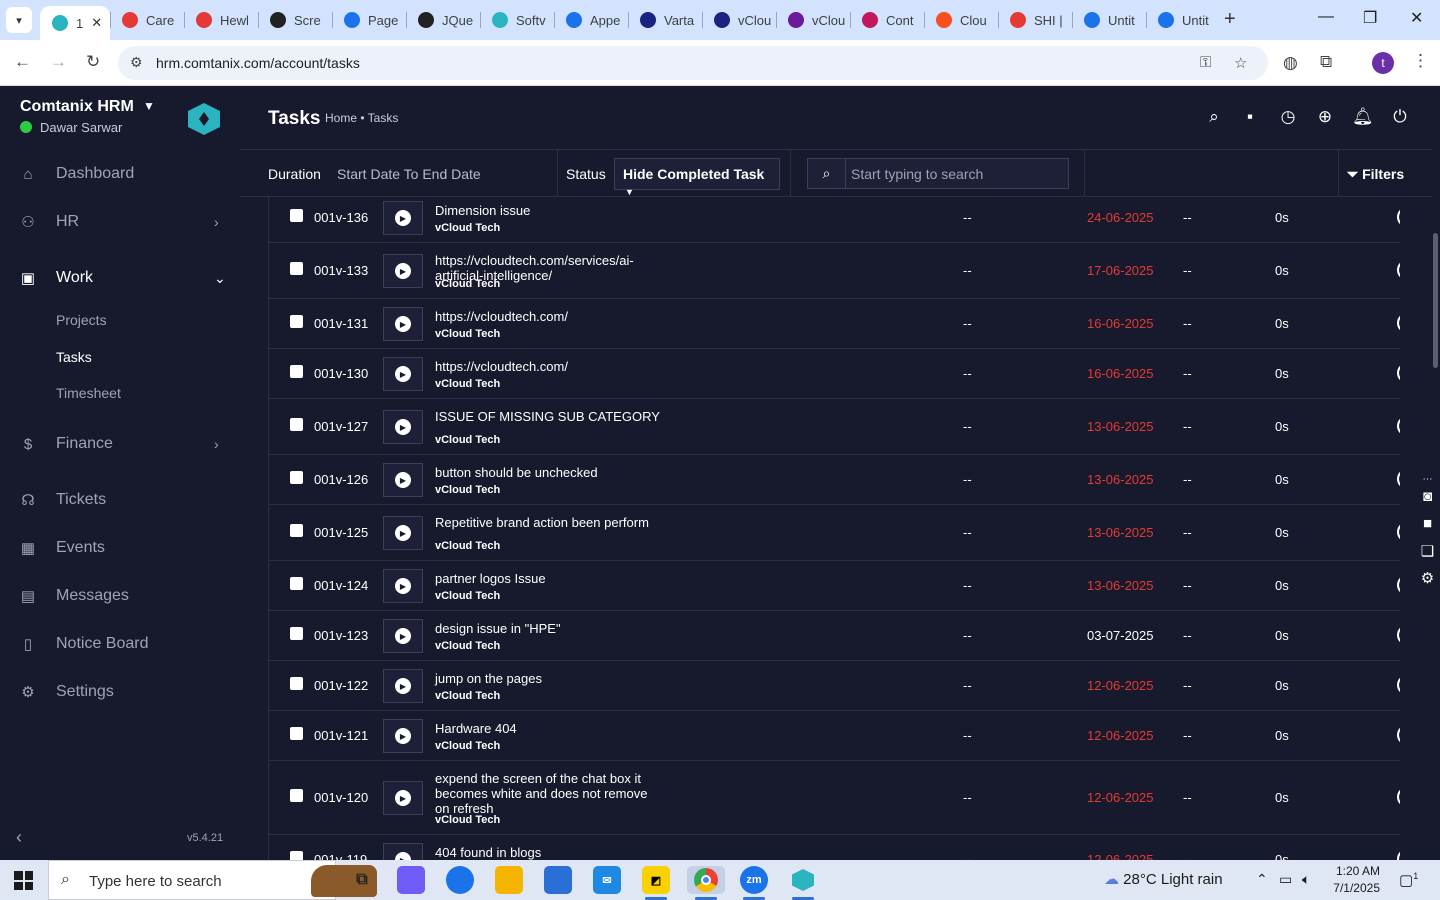 The width and height of the screenshot is (1440, 900). Describe the element at coordinates (754, 880) in the screenshot. I see `zoom-icon: zm` at that location.